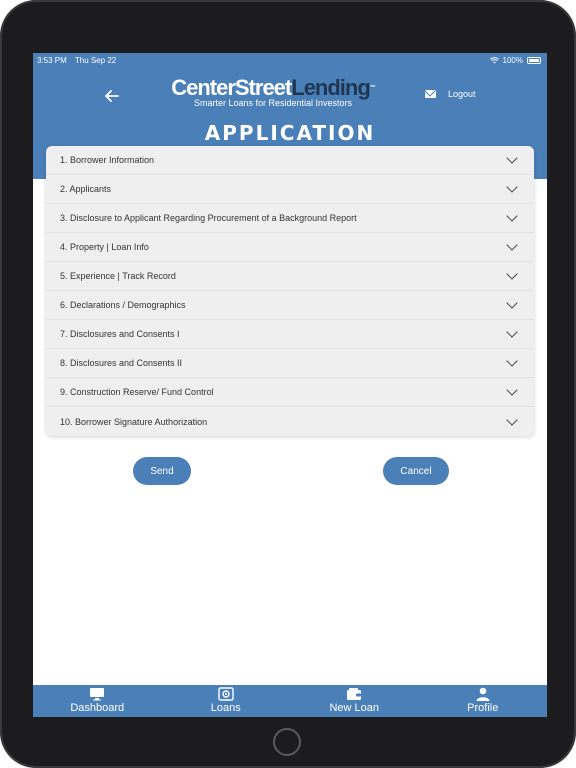 The width and height of the screenshot is (576, 768). What do you see at coordinates (483, 694) in the screenshot?
I see `profile-icon` at bounding box center [483, 694].